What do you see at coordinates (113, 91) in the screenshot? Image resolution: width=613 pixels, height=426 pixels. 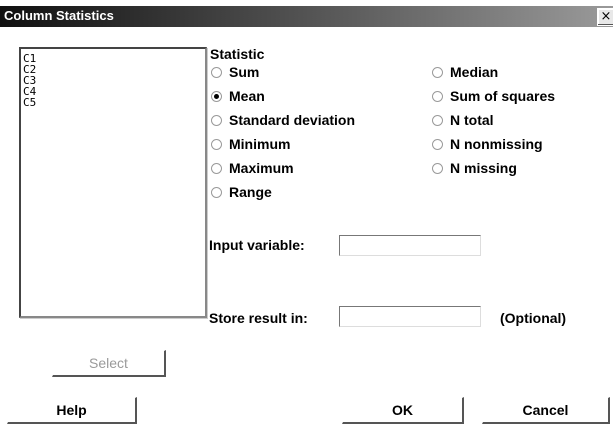 I see `list-item: C4` at bounding box center [113, 91].